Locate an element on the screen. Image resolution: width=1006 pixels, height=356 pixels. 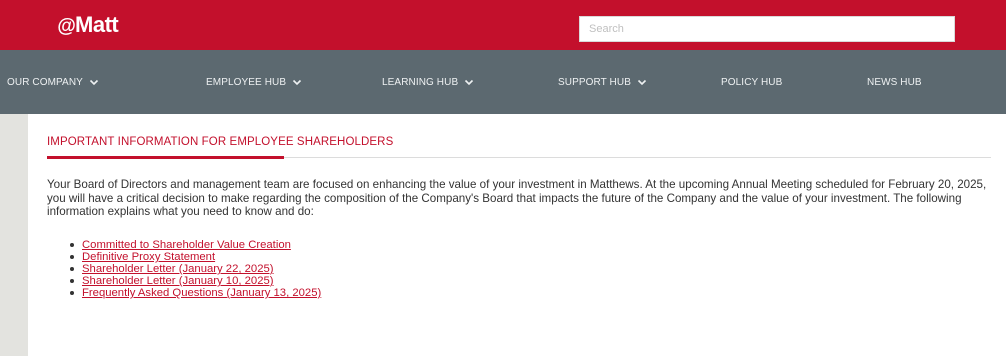
nav-item-our-company: OUR COMPANY is located at coordinates (53, 82).